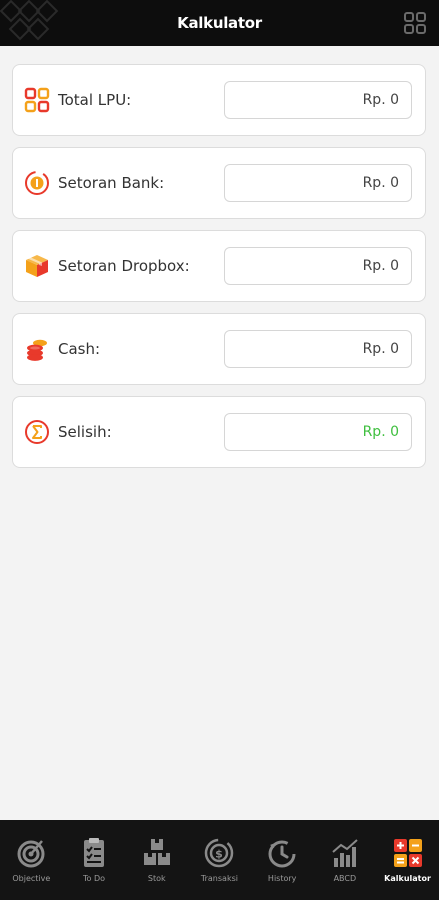  I want to click on nav-item-to-do: To Do, so click(94, 859).